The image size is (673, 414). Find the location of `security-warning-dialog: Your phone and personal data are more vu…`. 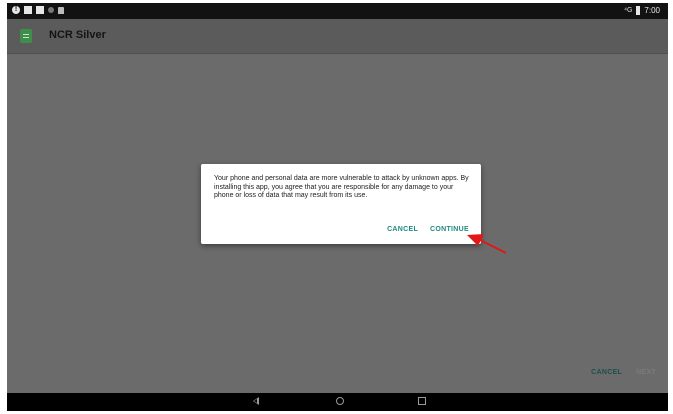

security-warning-dialog: Your phone and personal data are more vu… is located at coordinates (341, 204).